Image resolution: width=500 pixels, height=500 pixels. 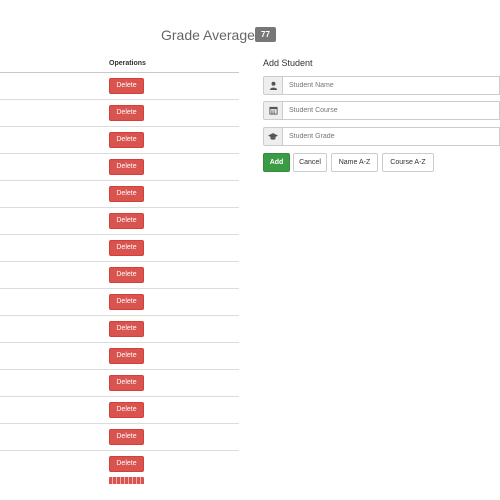 I want to click on sort-name-button: Name A-Z, so click(x=354, y=162).